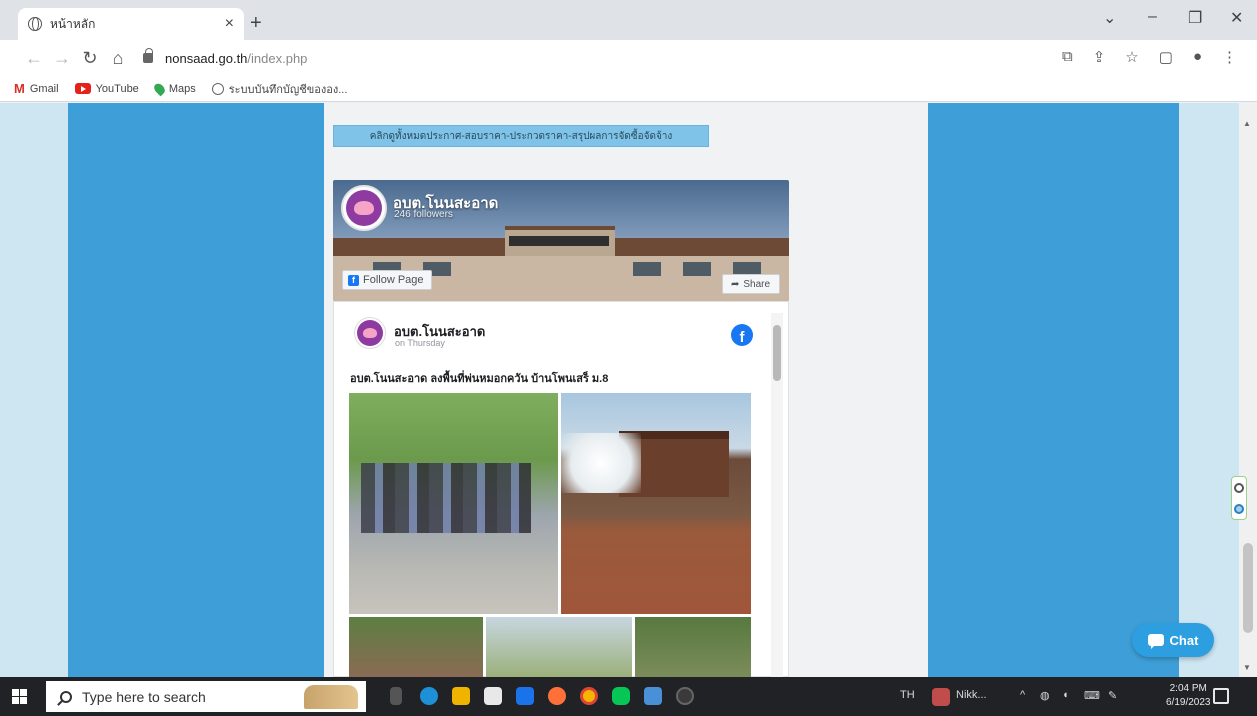  What do you see at coordinates (1236, 18) in the screenshot?
I see `close-window-icon: ✕` at bounding box center [1236, 18].